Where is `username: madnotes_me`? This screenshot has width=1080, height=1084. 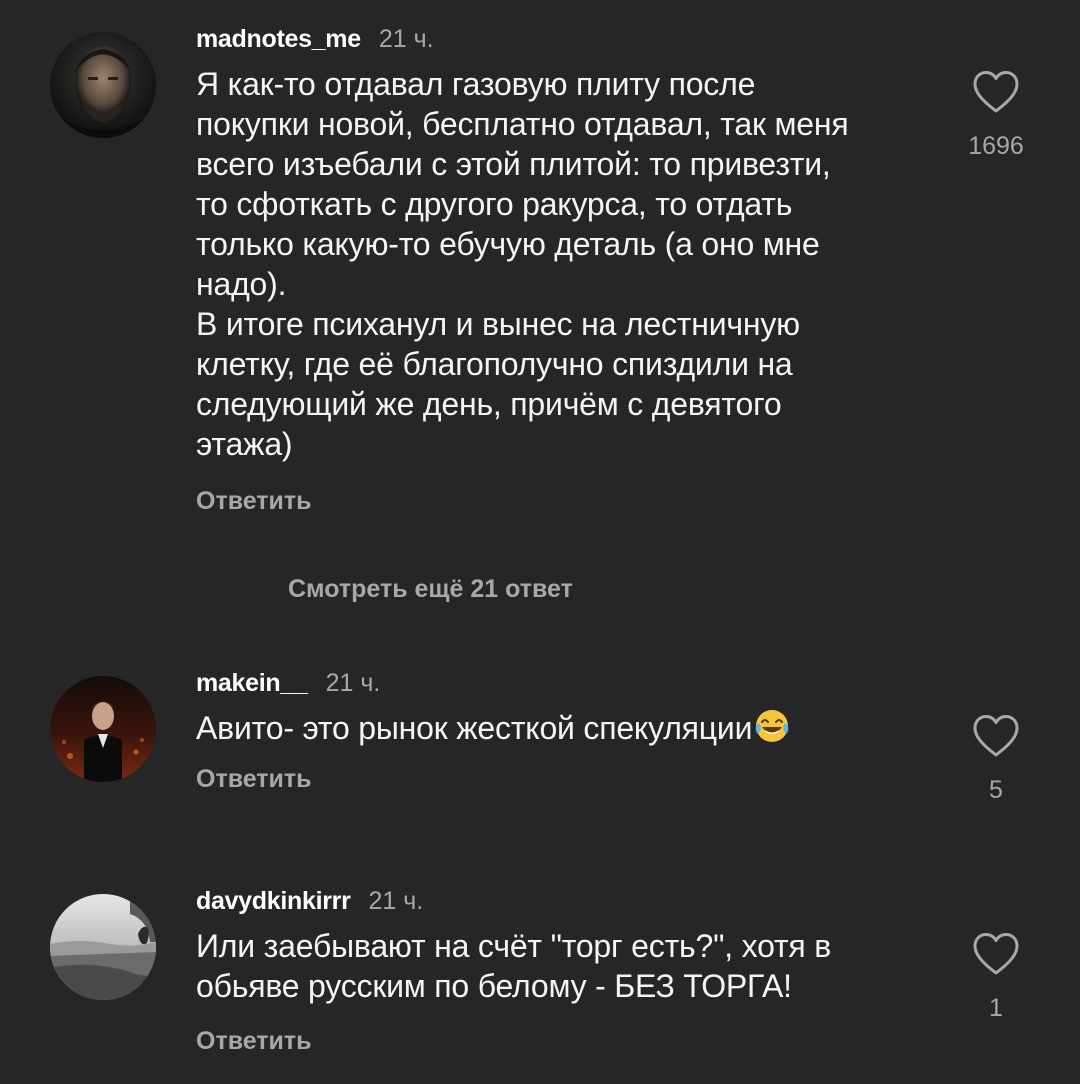 username: madnotes_me is located at coordinates (278, 39).